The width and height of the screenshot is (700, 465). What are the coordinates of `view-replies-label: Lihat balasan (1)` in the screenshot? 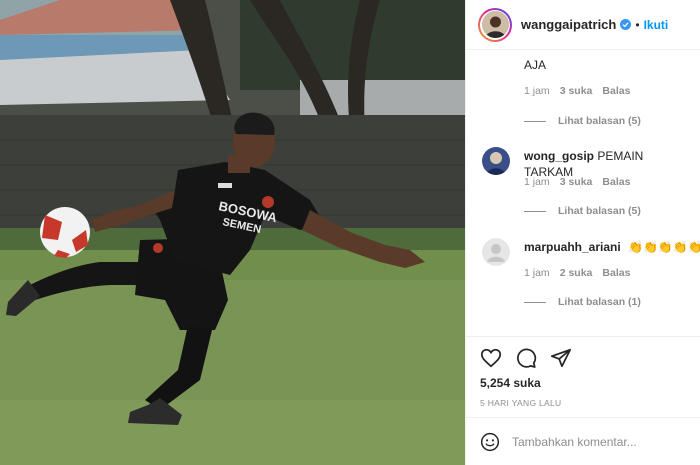 It's located at (599, 302).